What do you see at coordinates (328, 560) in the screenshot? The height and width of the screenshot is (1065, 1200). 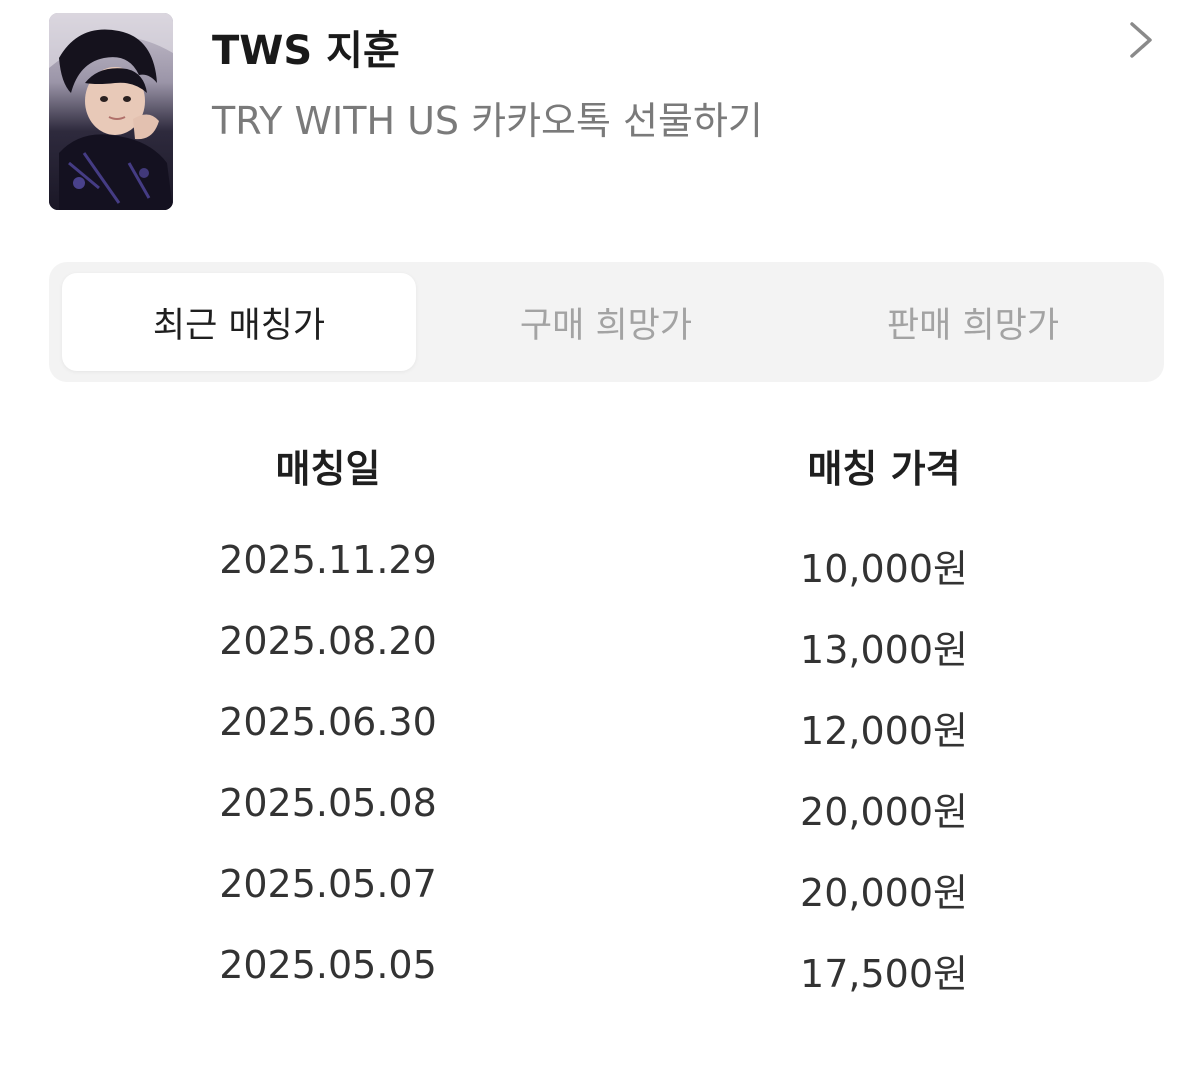 I see `match-date-cell: 2025.11.29` at bounding box center [328, 560].